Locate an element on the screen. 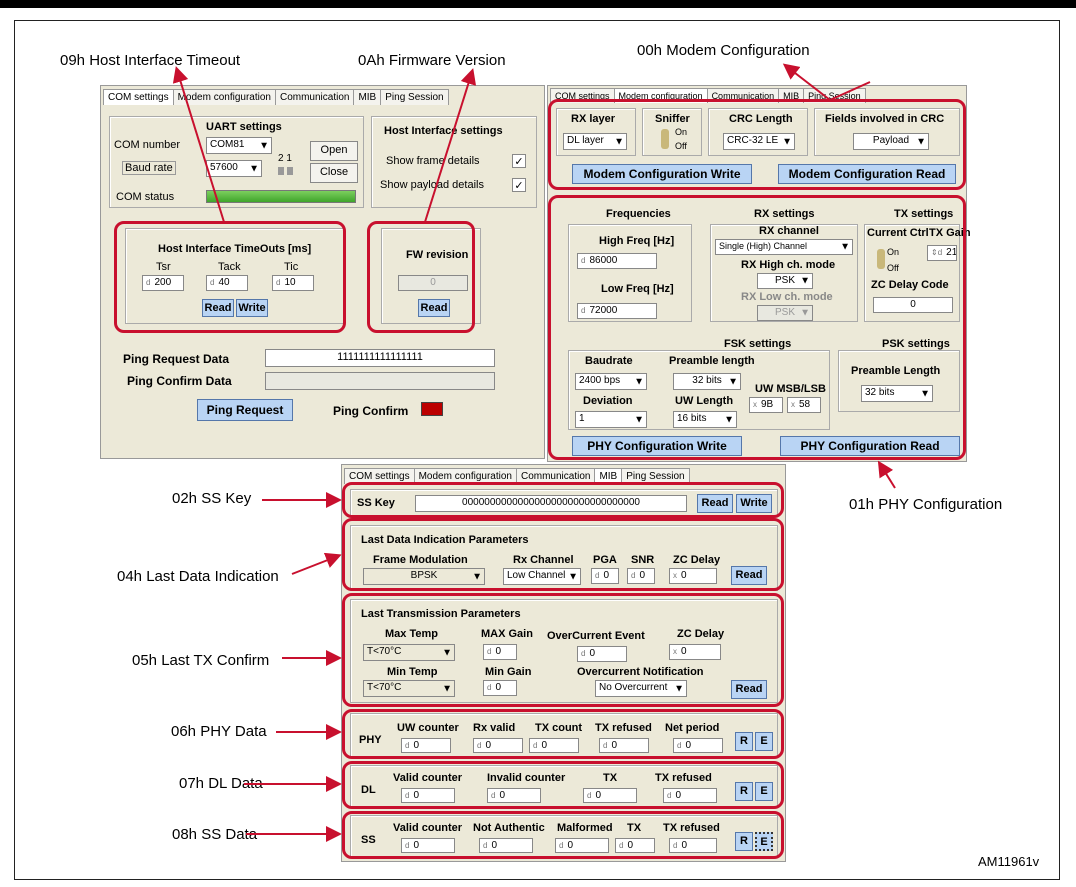 This screenshot has height=887, width=1076. arrow-modem-config-tail is located at coordinates (850, 91).